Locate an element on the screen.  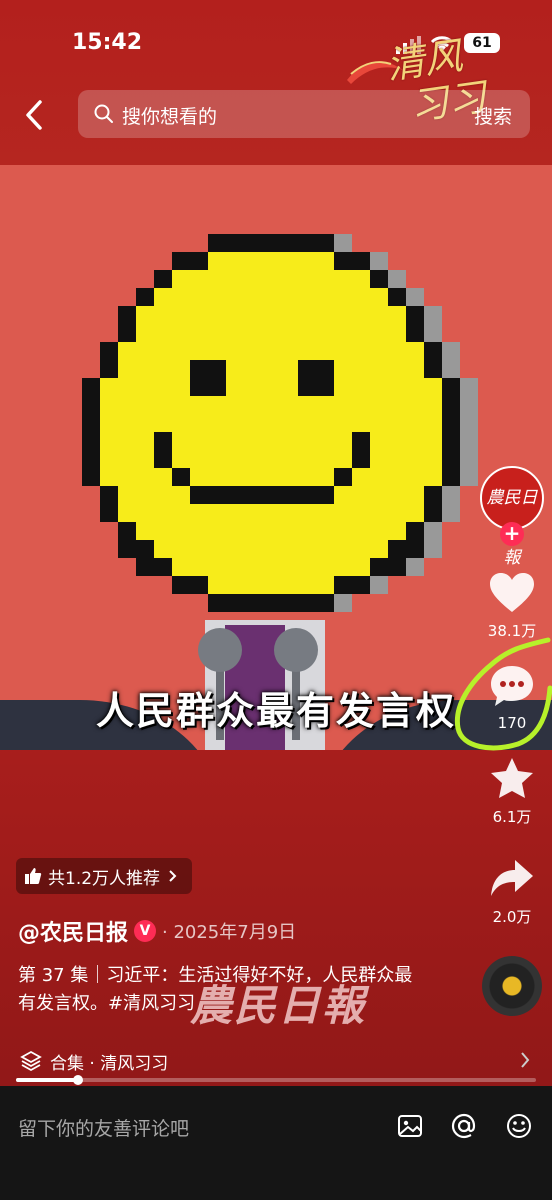
highlight-circle-annotation is located at coordinates (503, 694).